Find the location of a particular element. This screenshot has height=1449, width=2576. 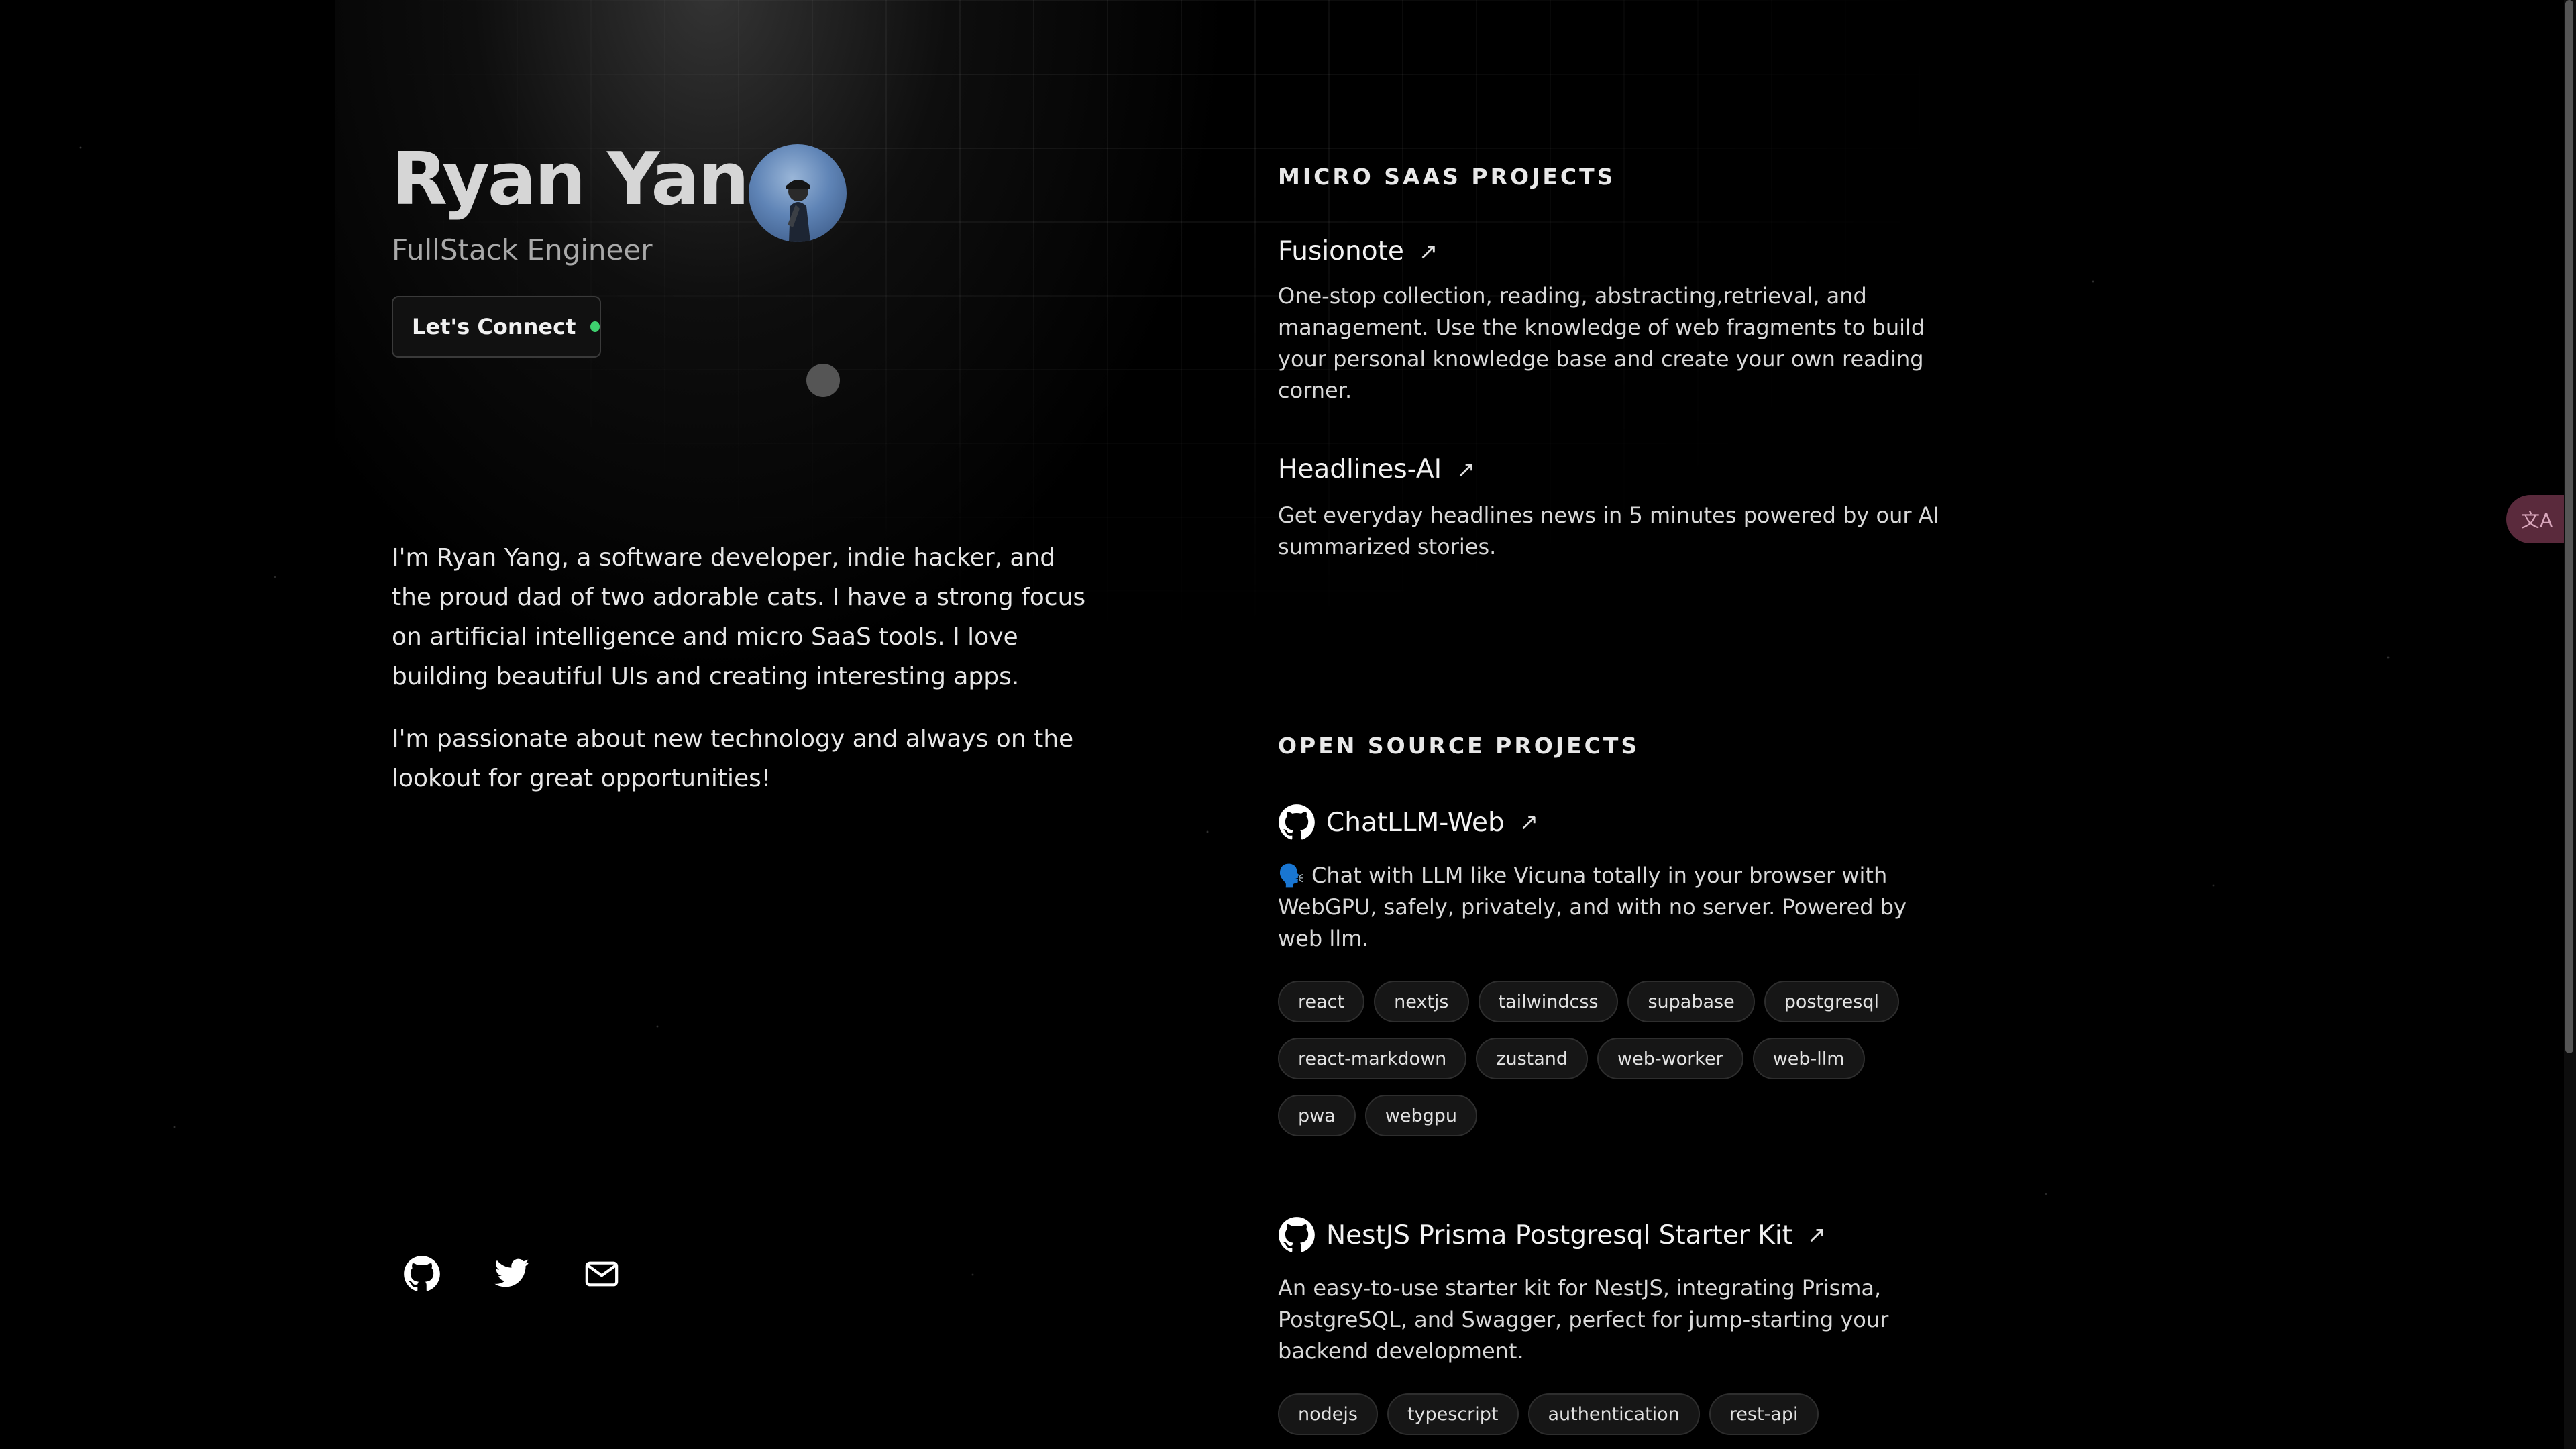

project-title-nestjs-starter: NestJS Prisma Postgresql Starter Kit ↗ is located at coordinates (1552, 1235).